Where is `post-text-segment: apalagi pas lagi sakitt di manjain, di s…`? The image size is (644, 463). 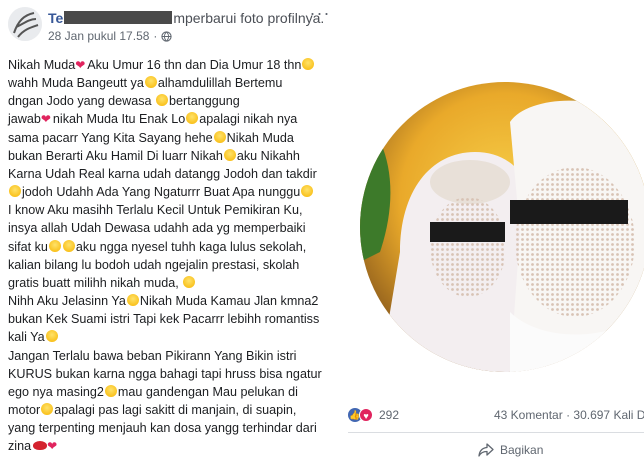 post-text-segment: apalagi pas lagi sakitt di manjain, di s… is located at coordinates (175, 409).